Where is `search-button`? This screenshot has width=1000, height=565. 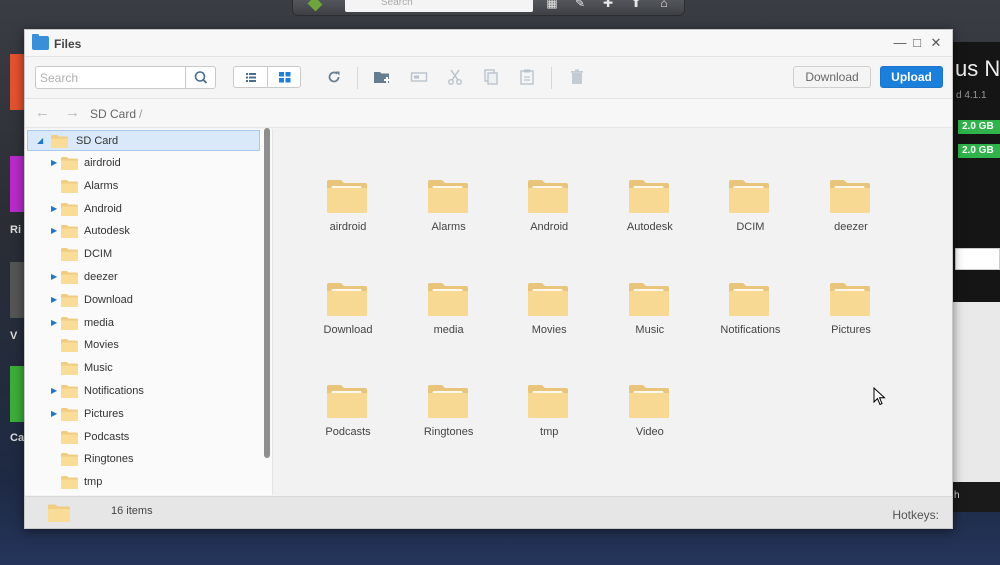 search-button is located at coordinates (200, 77).